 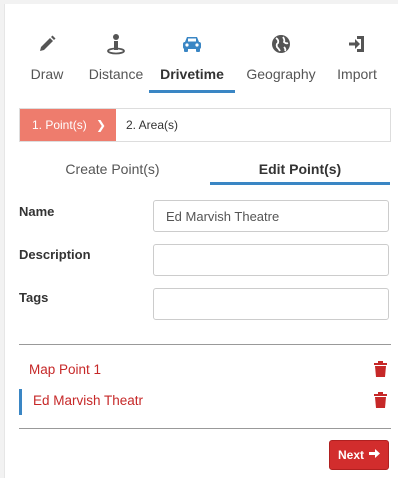 I want to click on tab-create-points: Create Point(s), so click(x=112, y=169).